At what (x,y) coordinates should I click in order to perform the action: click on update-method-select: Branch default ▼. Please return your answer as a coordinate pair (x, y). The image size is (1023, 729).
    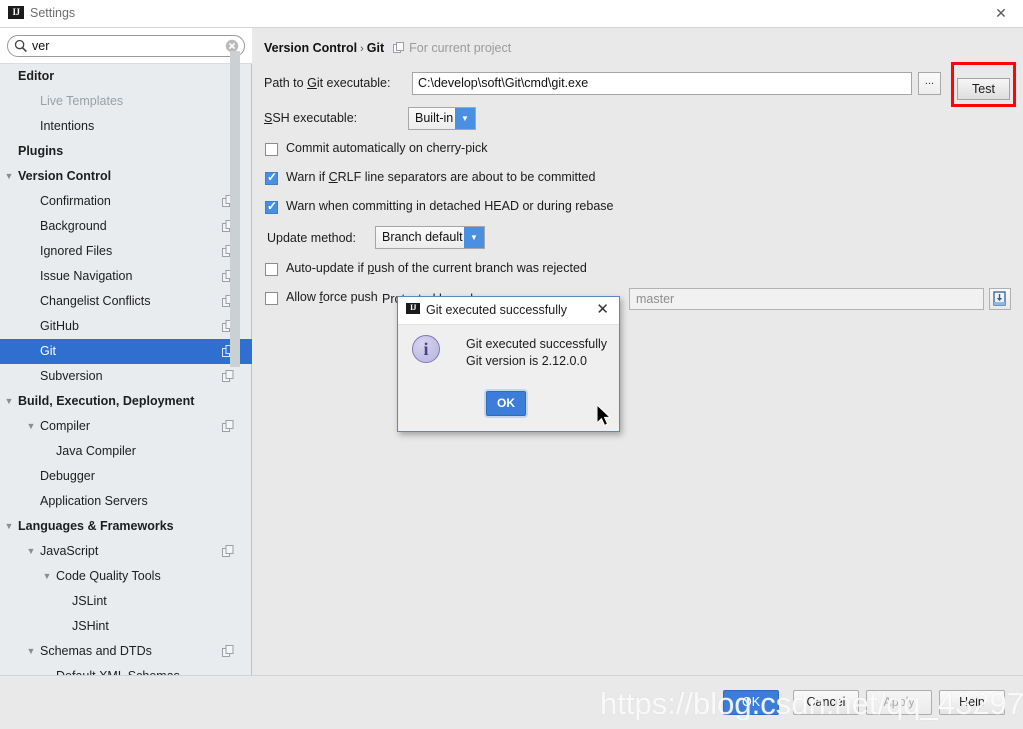
    Looking at the image, I should click on (430, 237).